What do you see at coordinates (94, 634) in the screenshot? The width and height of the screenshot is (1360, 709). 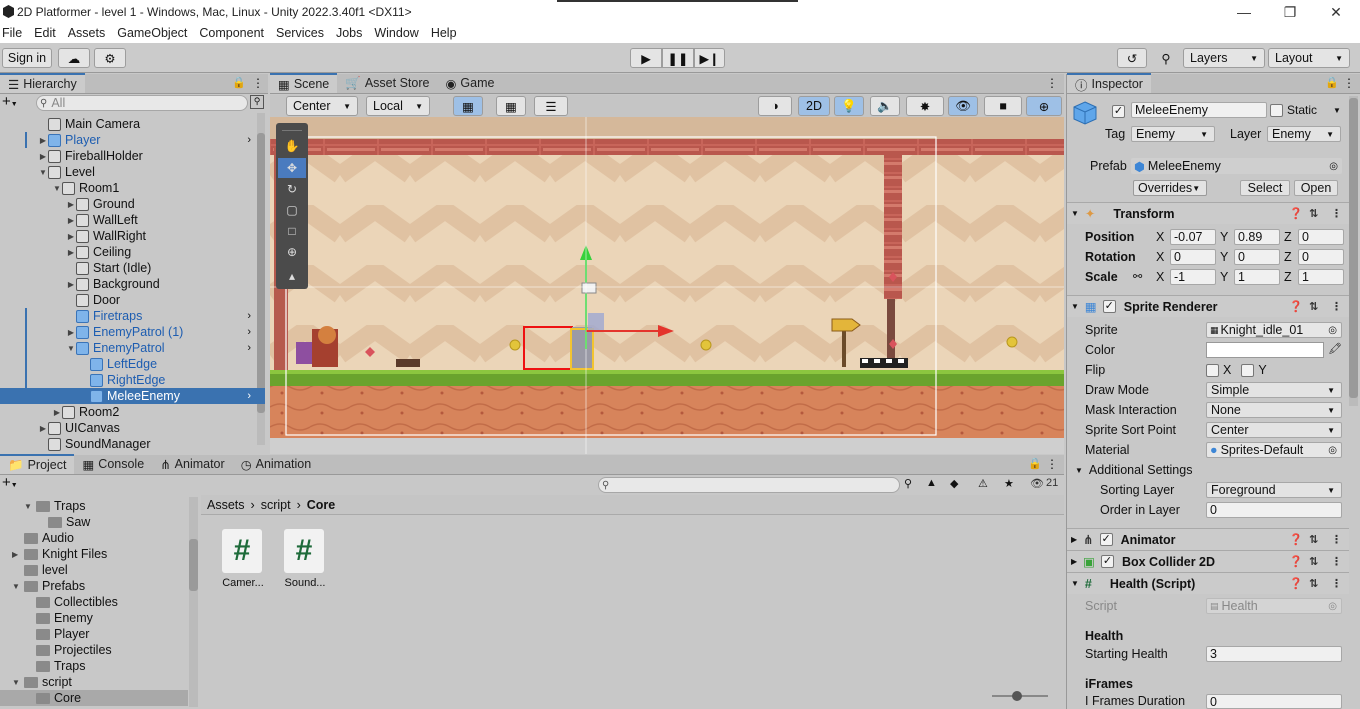 I see `project-folder-item: Player` at bounding box center [94, 634].